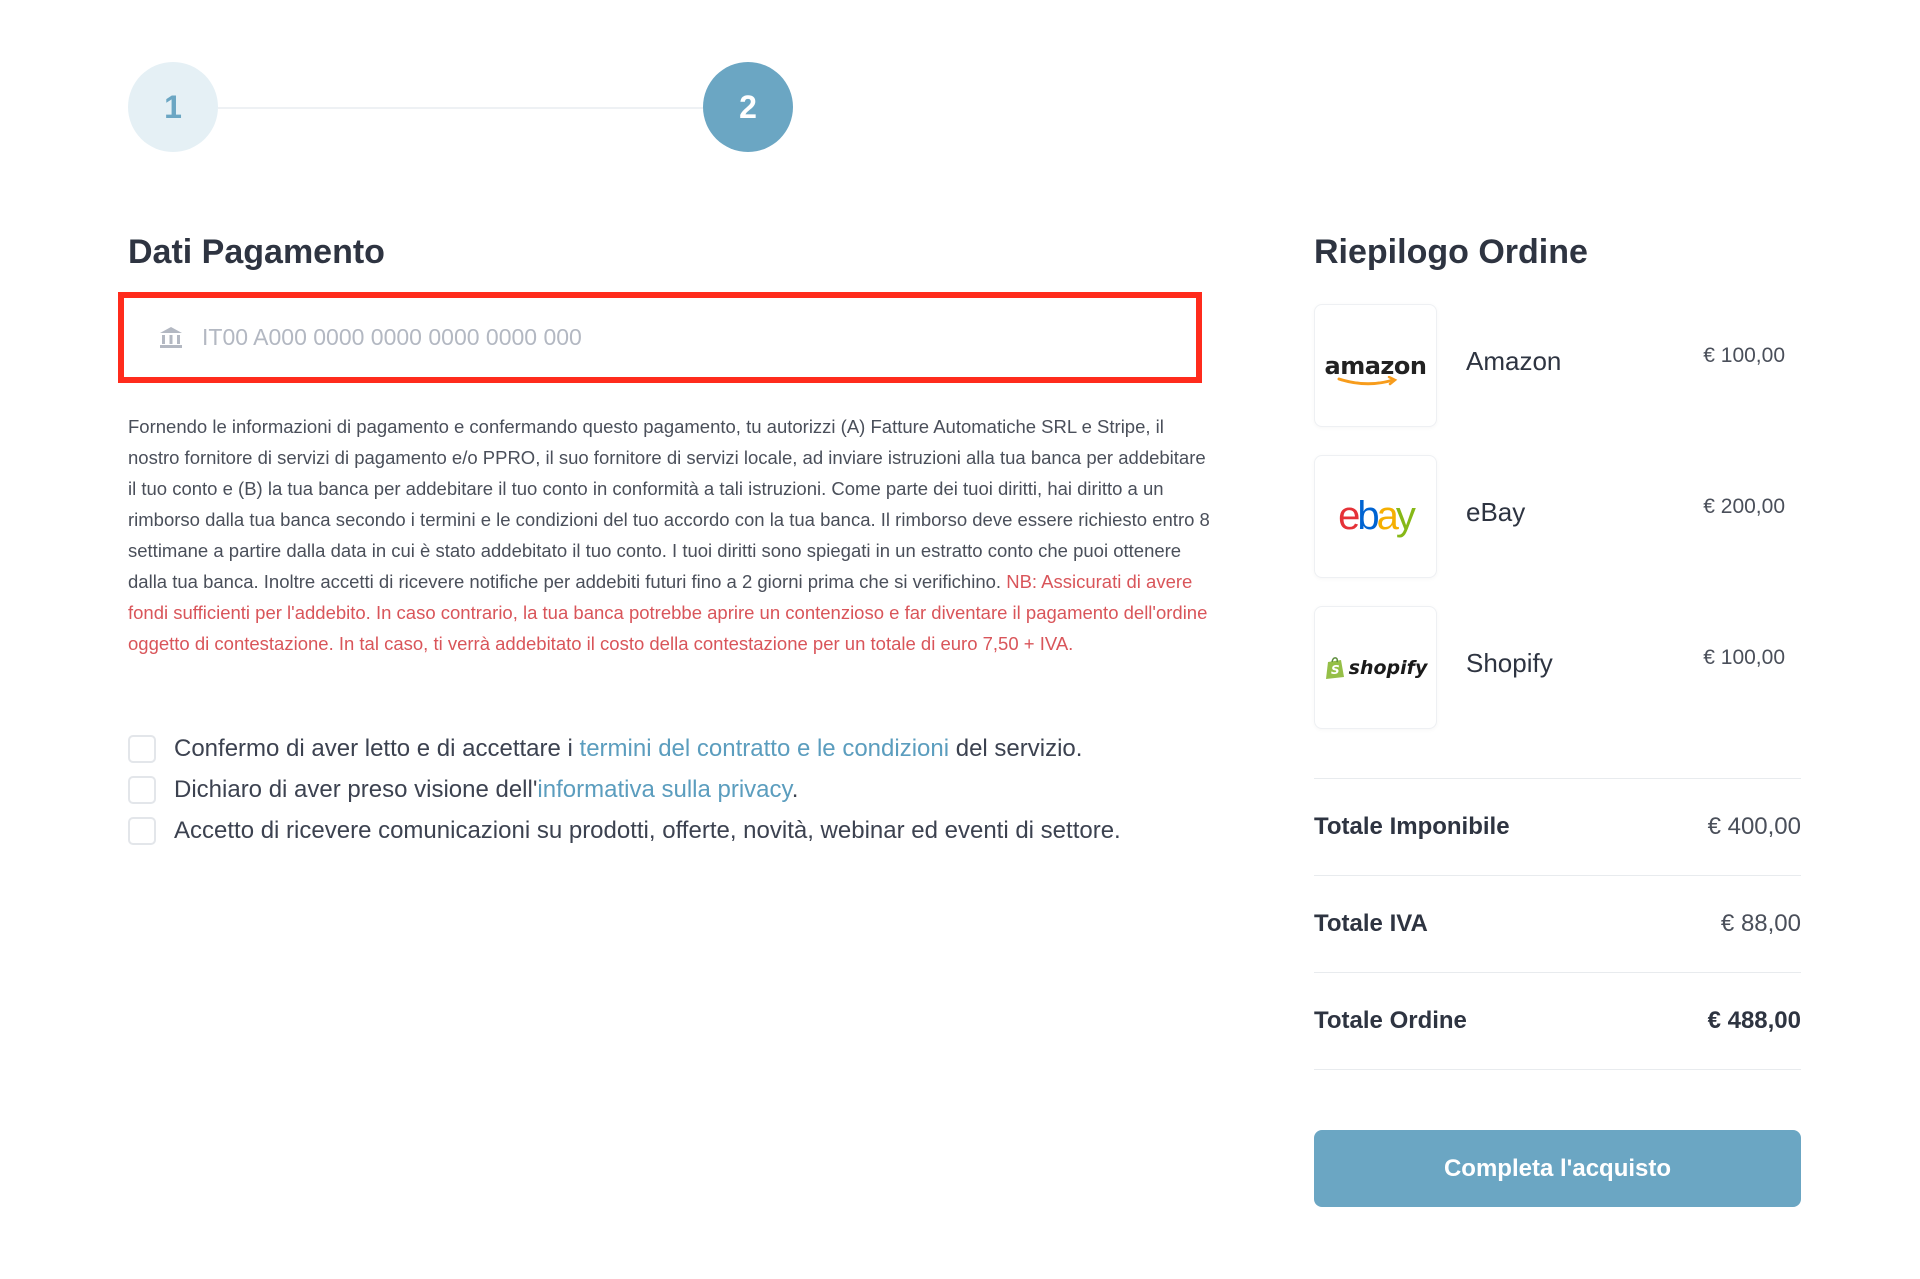 This screenshot has width=1920, height=1279. I want to click on amazon-logo: amazon, so click(1376, 368).